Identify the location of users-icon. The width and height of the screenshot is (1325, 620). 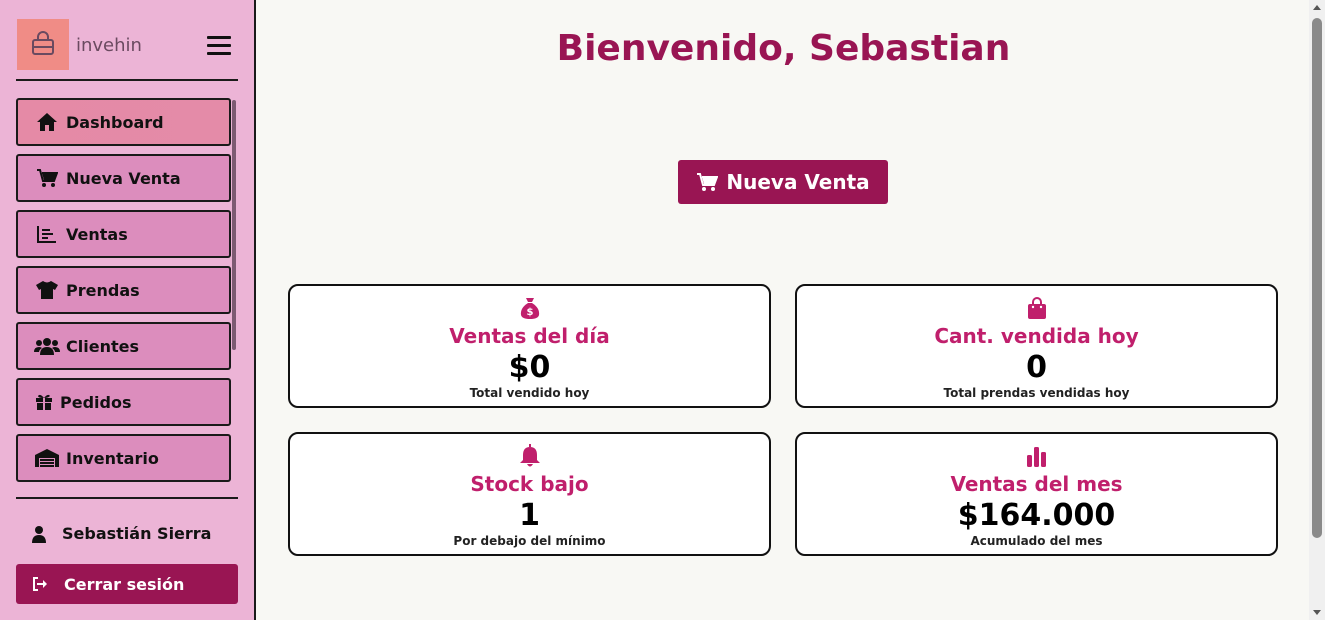
(47, 346).